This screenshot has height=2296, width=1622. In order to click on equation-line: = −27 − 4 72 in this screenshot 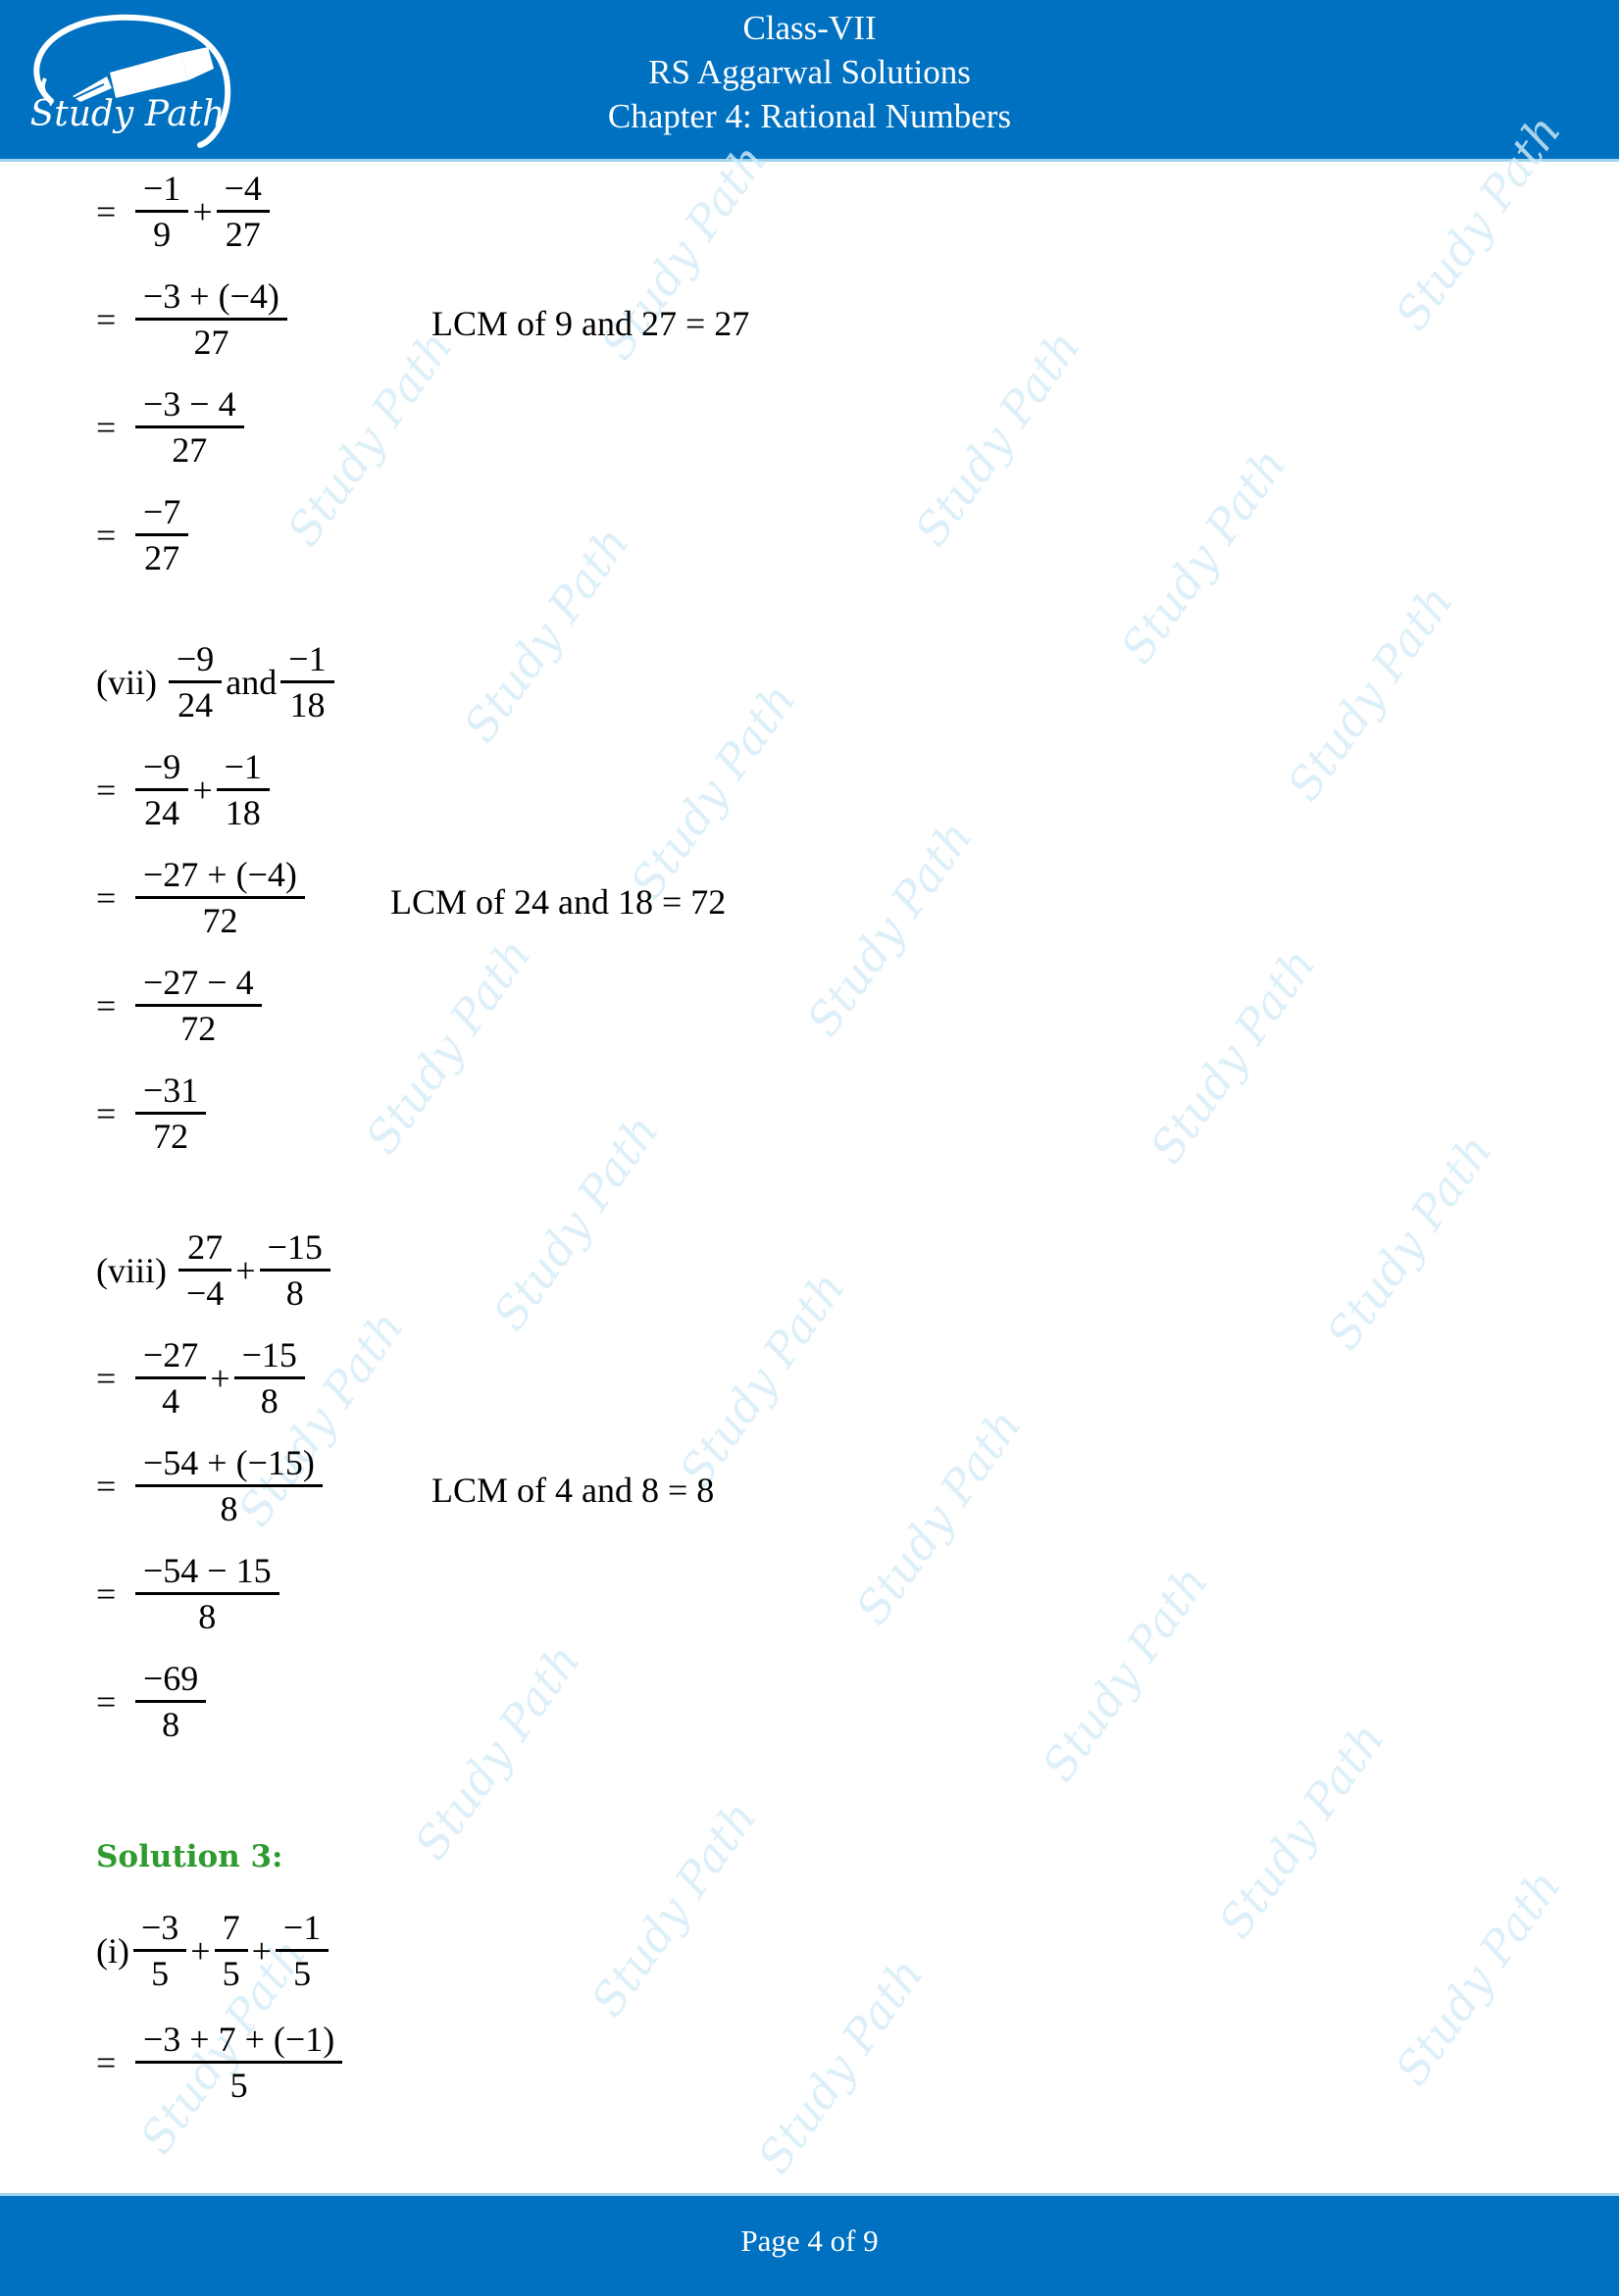, I will do `click(179, 1005)`.